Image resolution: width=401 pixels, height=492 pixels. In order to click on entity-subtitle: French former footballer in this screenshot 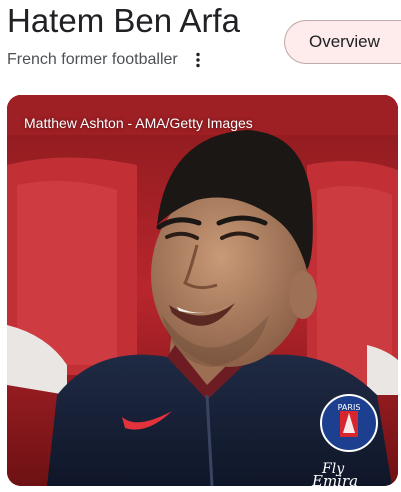, I will do `click(92, 59)`.